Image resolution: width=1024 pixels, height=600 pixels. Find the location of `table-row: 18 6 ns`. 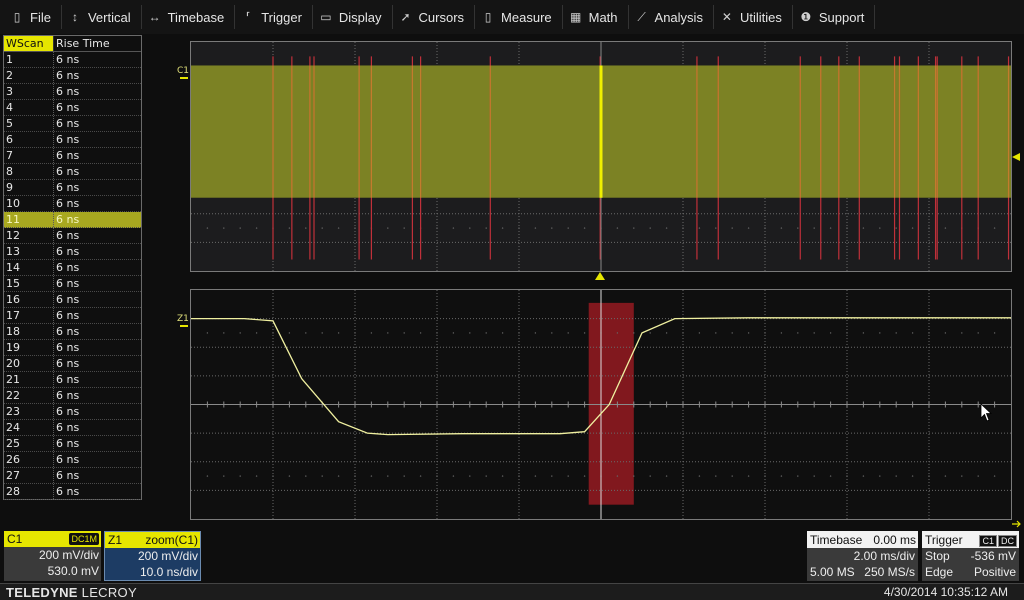

table-row: 18 6 ns is located at coordinates (72, 332).